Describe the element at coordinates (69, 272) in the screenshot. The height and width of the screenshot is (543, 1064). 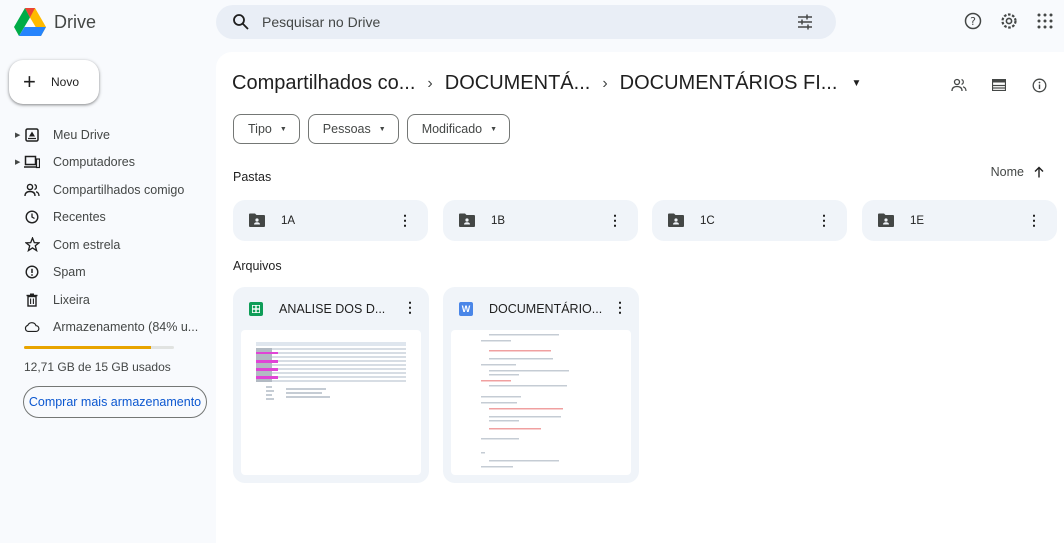
I see `sidebar-item-label: Spam` at that location.